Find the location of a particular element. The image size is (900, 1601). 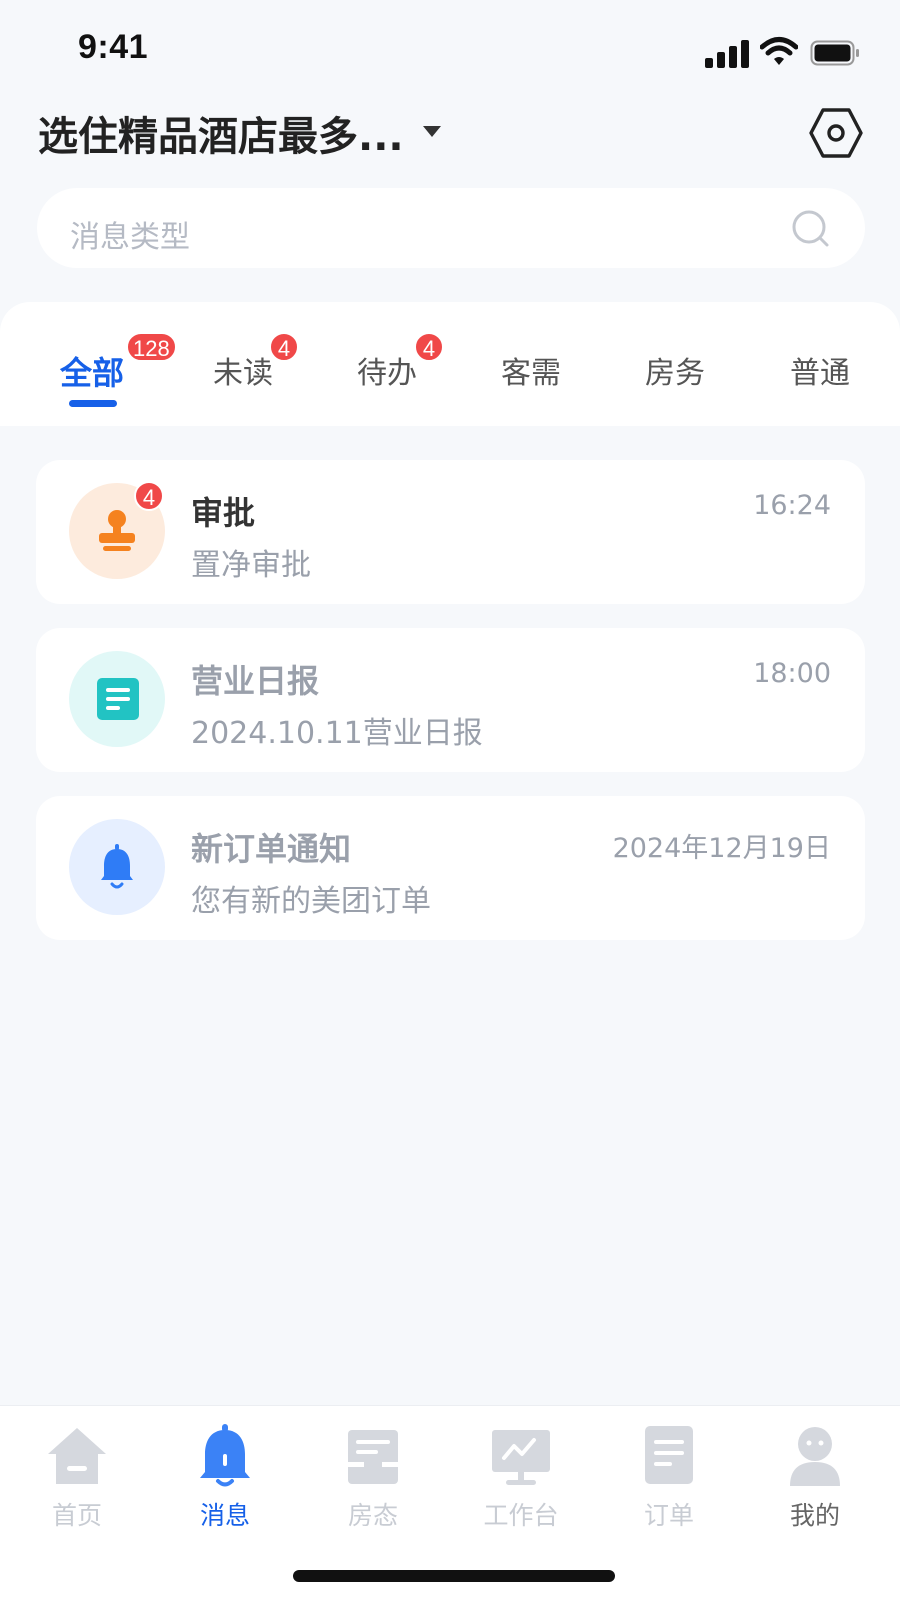

wifi-icon is located at coordinates (779, 51).